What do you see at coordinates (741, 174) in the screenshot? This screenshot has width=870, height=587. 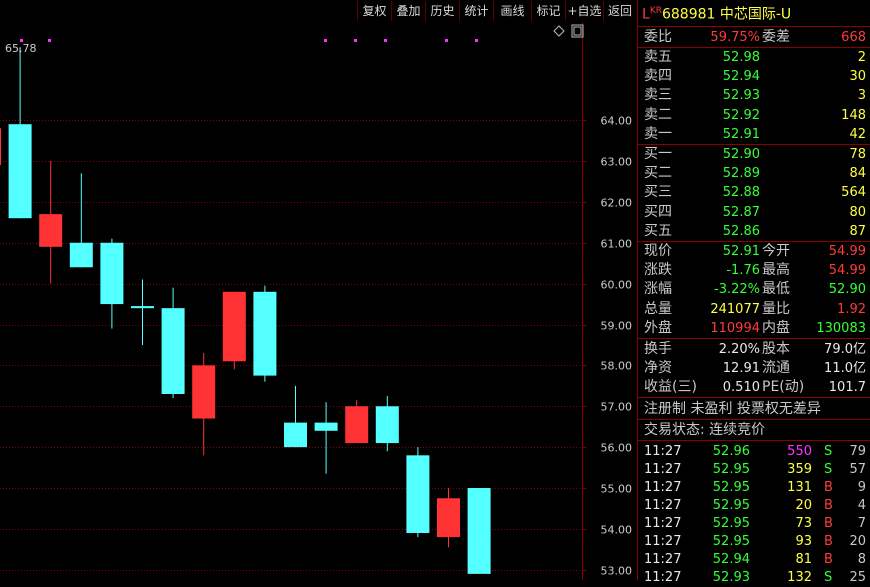 I see `bid-price: 52.89` at bounding box center [741, 174].